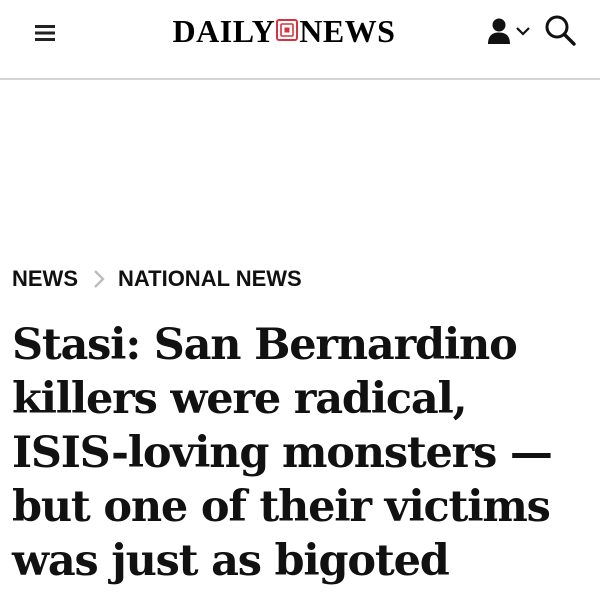  Describe the element at coordinates (347, 30) in the screenshot. I see `logo-text-news: NEWS` at that location.